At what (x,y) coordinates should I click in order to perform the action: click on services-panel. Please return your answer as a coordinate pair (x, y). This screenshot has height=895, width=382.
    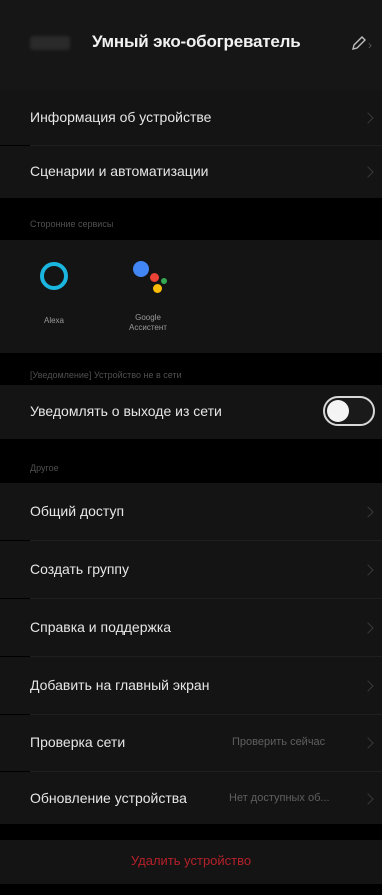
    Looking at the image, I should click on (191, 296).